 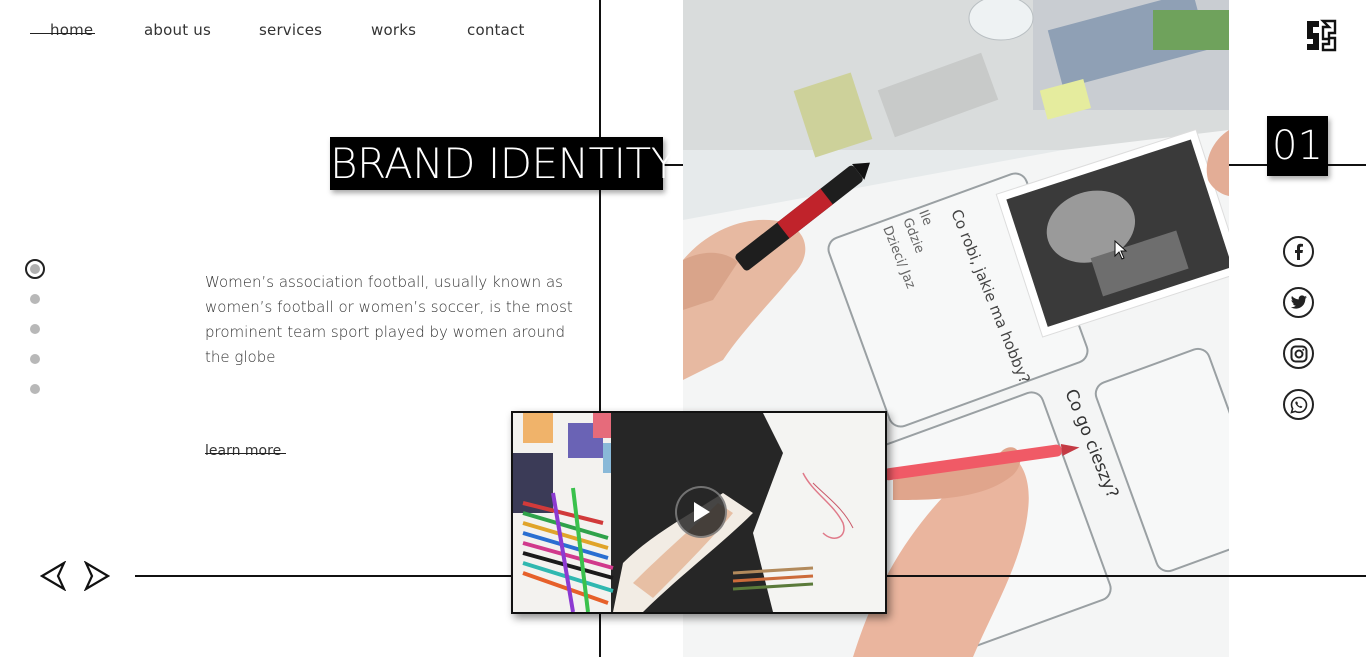 I want to click on facebook-icon, so click(x=1298, y=251).